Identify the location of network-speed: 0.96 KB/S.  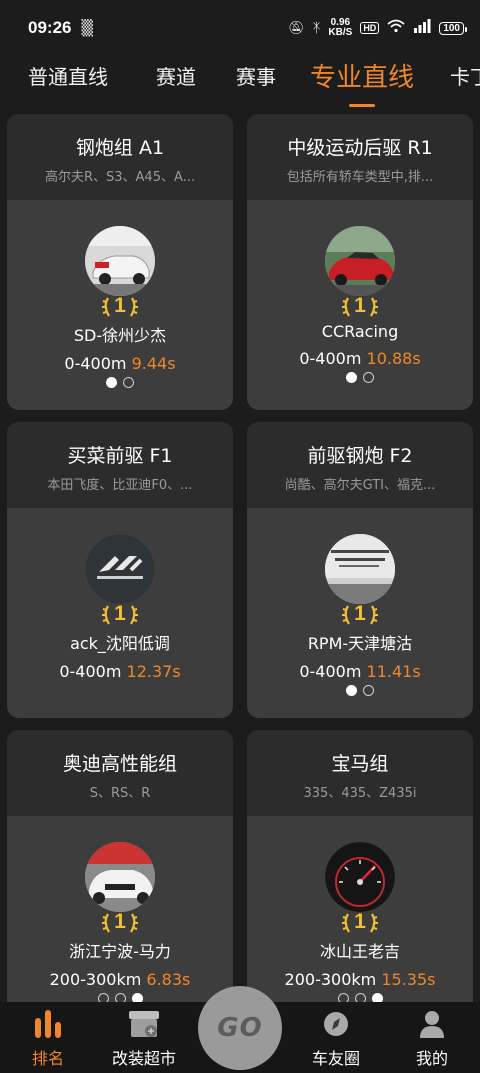
(340, 27).